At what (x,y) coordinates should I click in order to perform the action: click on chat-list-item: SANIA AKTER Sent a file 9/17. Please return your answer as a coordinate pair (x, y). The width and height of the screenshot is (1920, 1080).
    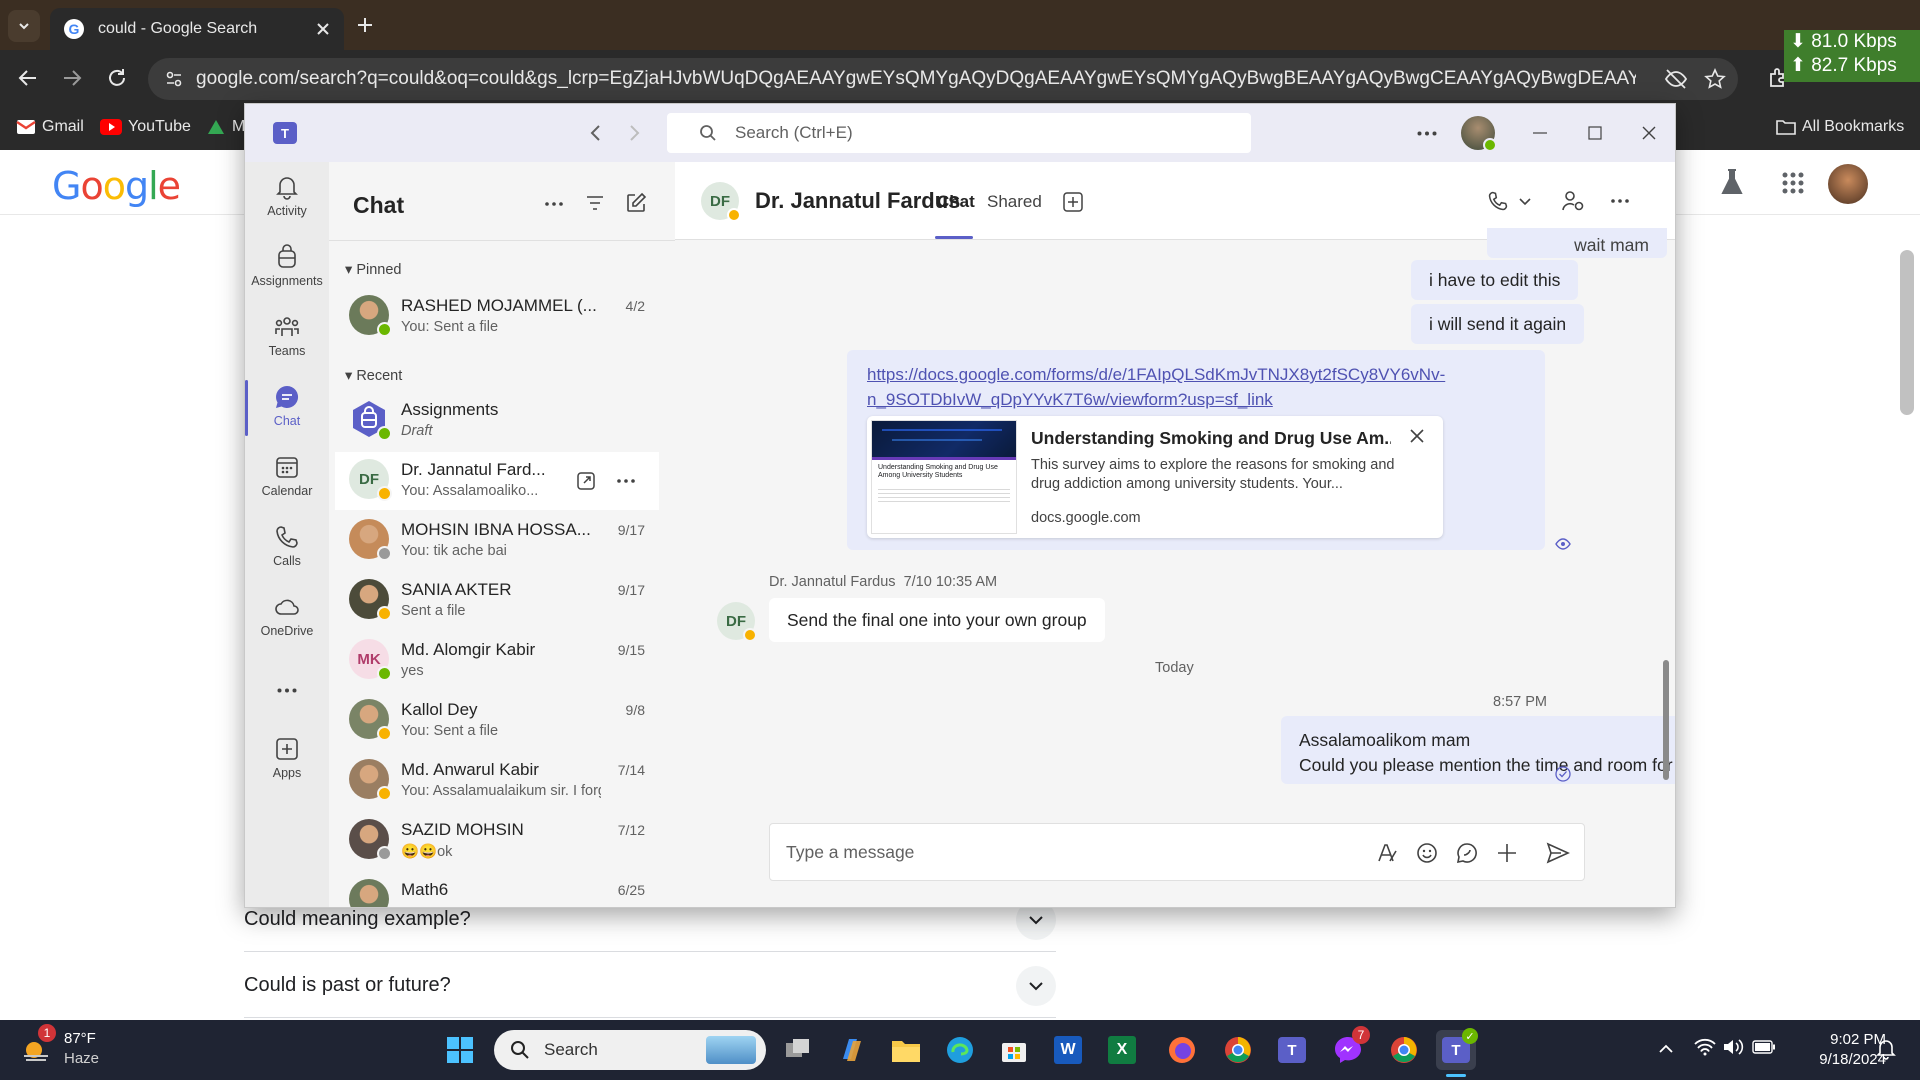
    Looking at the image, I should click on (497, 601).